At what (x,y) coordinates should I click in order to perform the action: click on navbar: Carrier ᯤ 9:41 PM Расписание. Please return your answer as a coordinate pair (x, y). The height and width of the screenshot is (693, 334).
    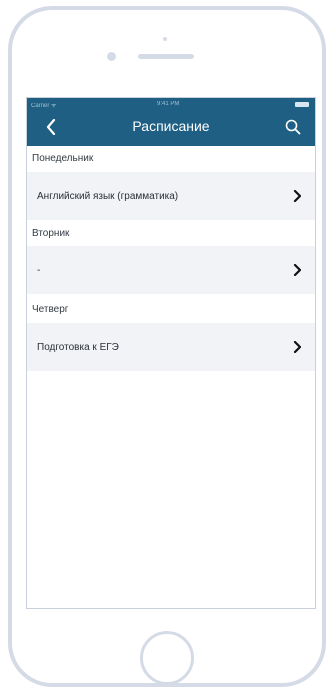
    Looking at the image, I should click on (171, 122).